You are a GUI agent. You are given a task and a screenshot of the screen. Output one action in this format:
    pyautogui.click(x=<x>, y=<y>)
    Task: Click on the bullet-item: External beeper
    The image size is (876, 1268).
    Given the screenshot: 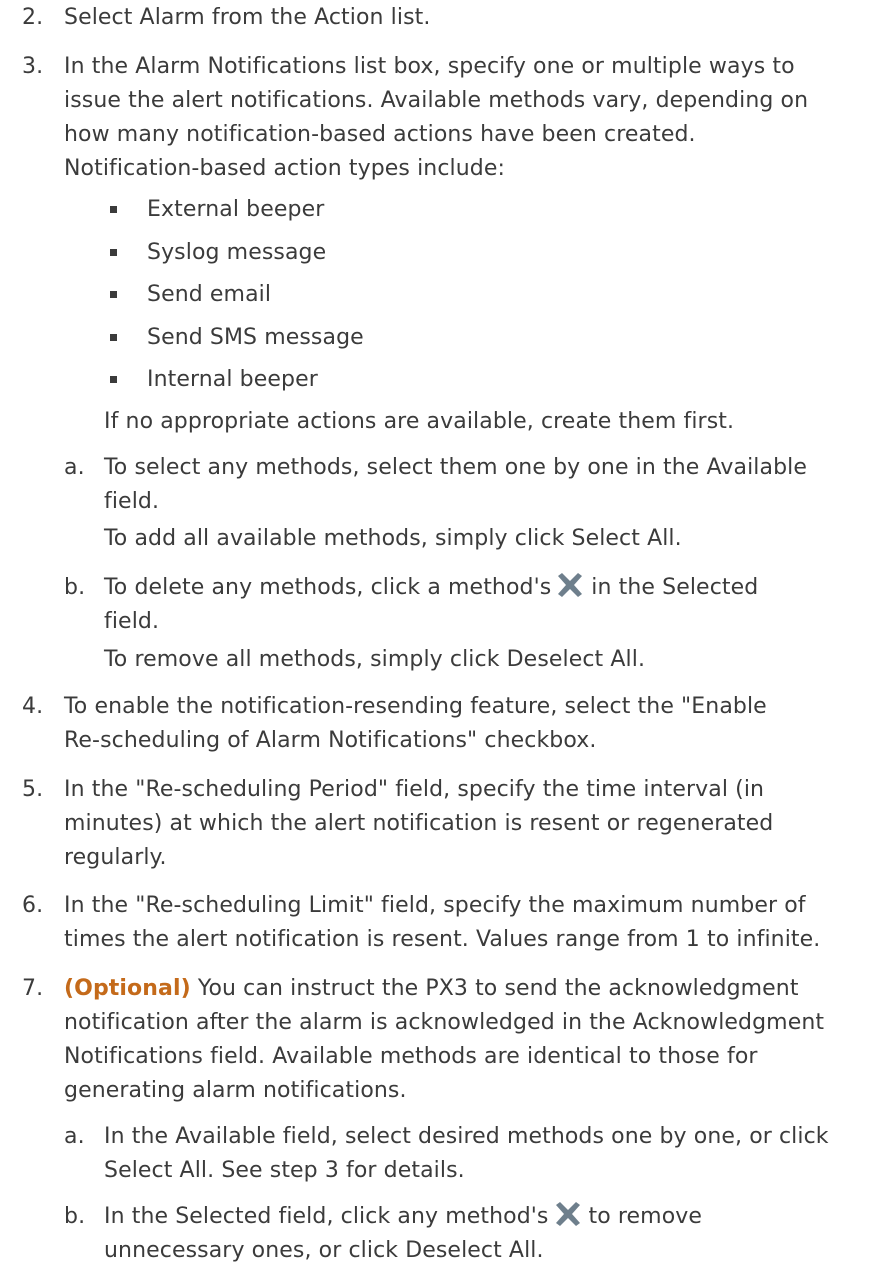 What is the action you would take?
    pyautogui.click(x=236, y=209)
    